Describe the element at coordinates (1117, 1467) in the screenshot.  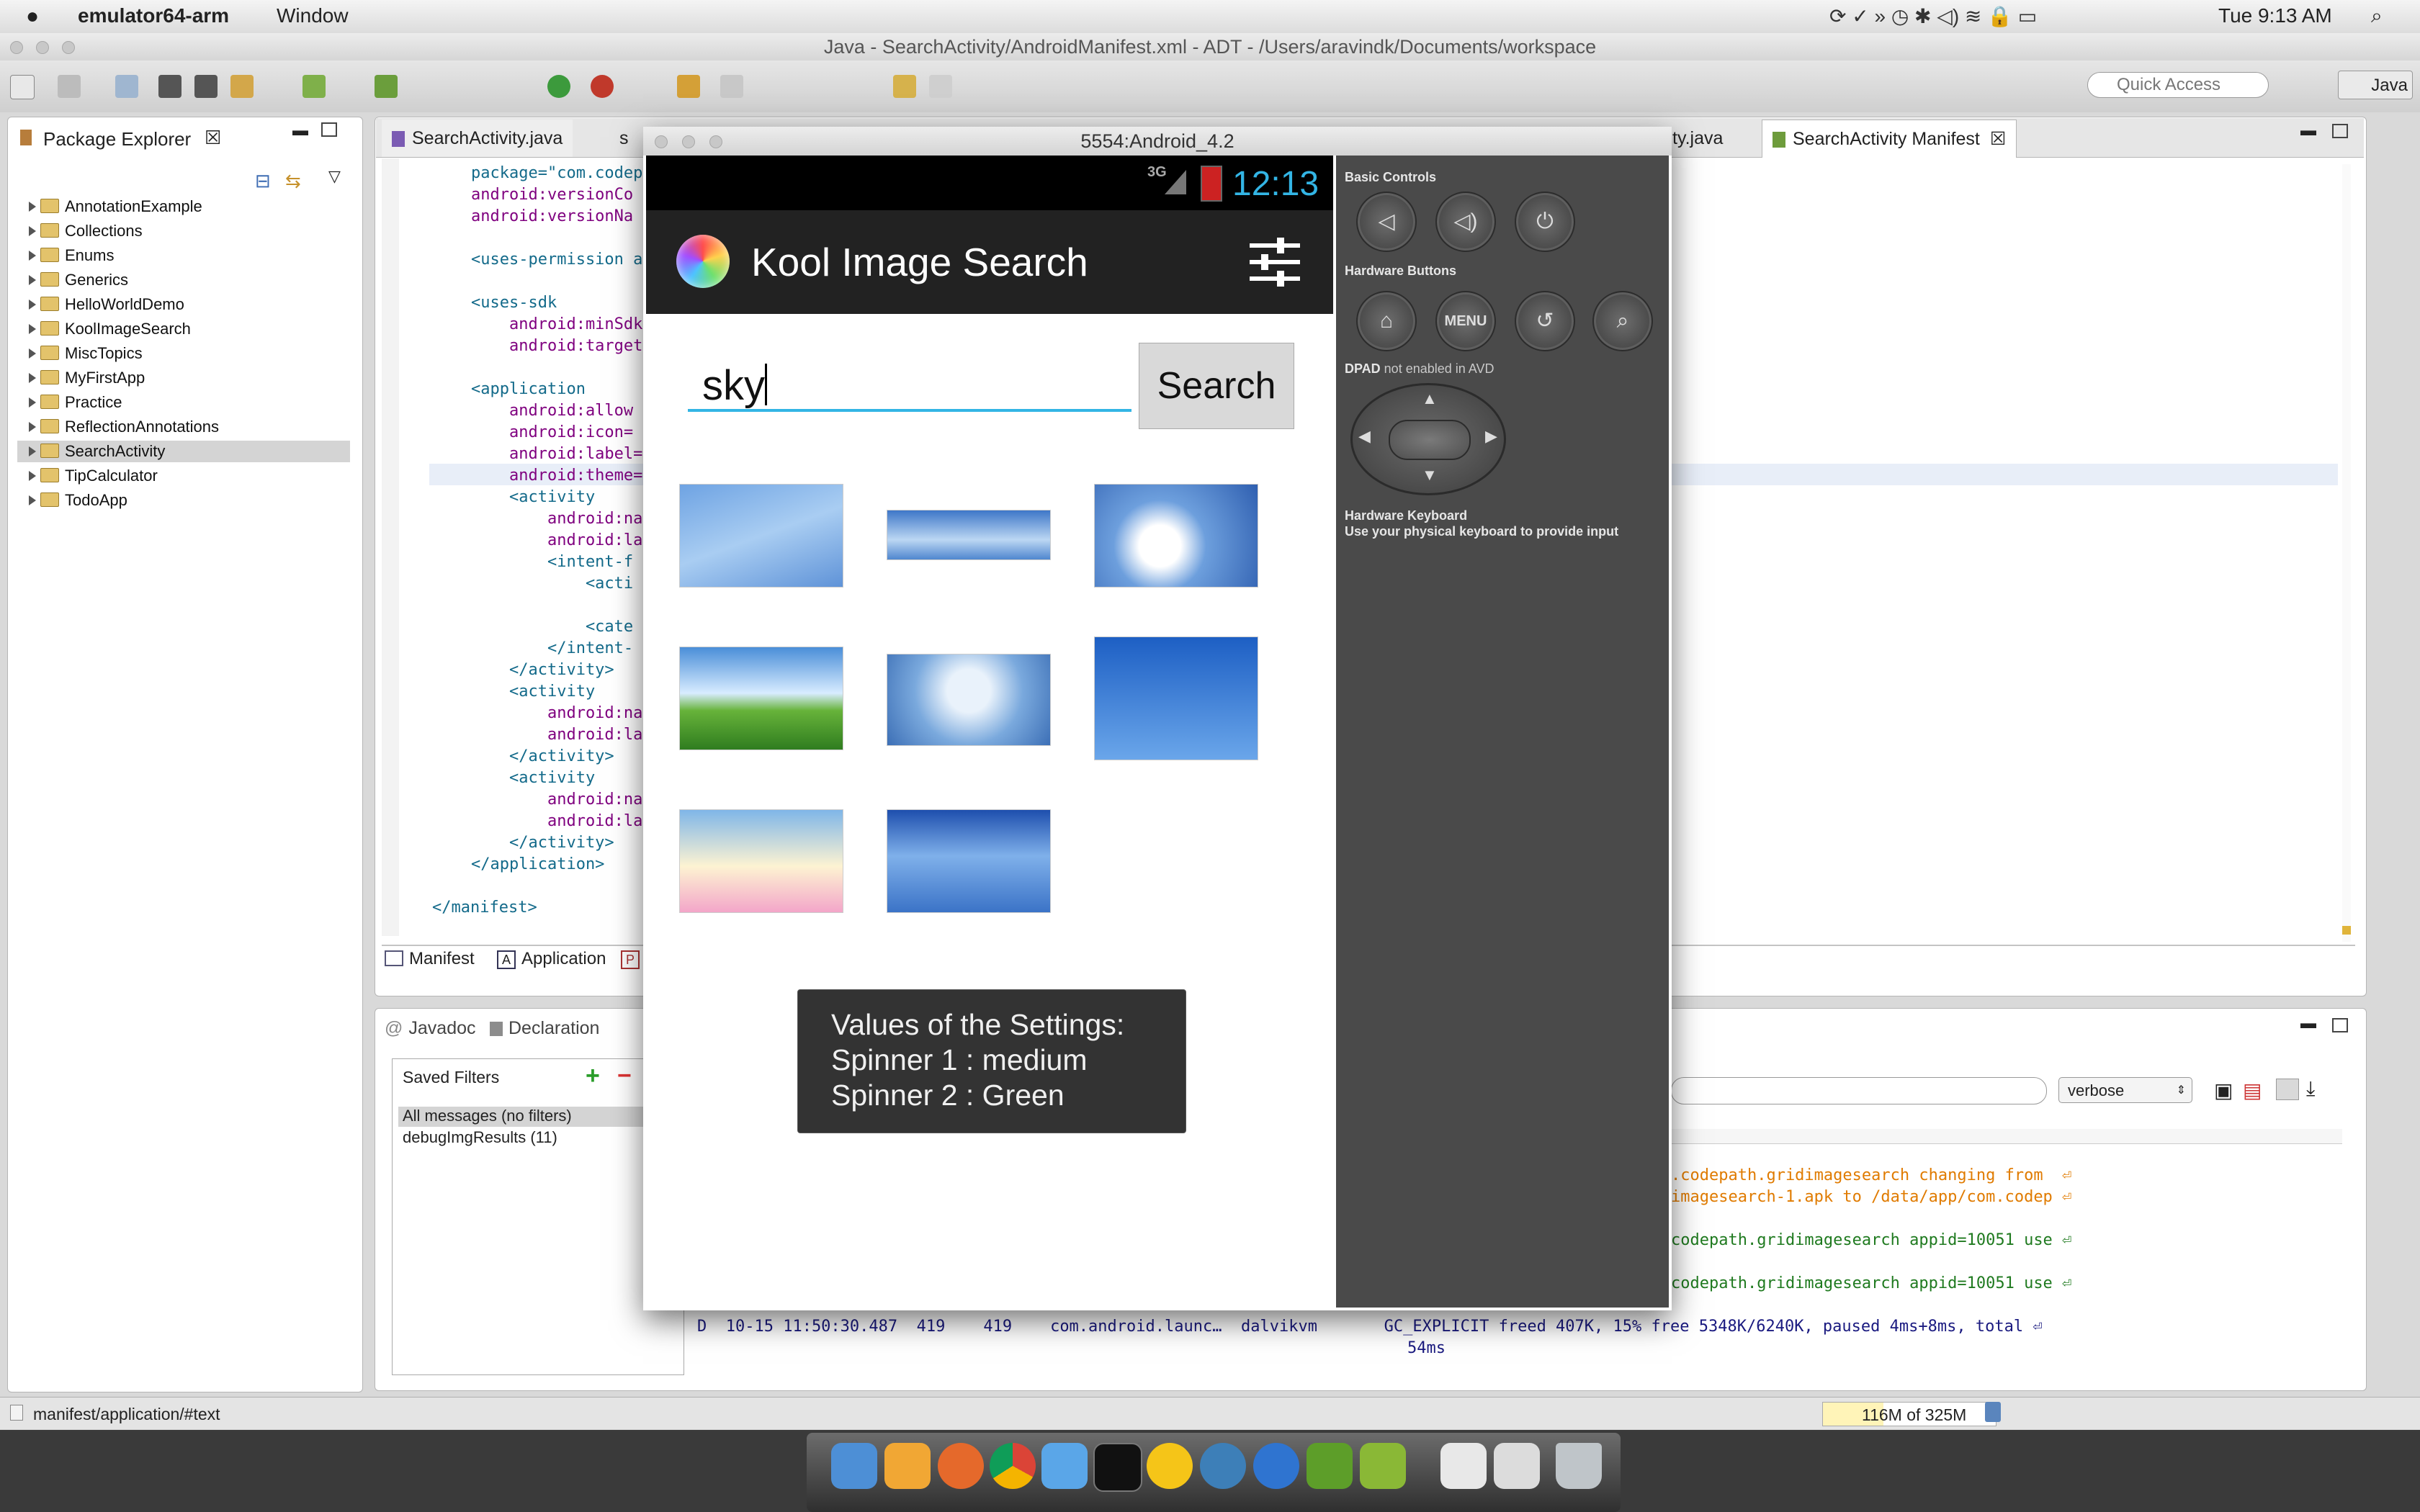
I see `terminal-icon` at that location.